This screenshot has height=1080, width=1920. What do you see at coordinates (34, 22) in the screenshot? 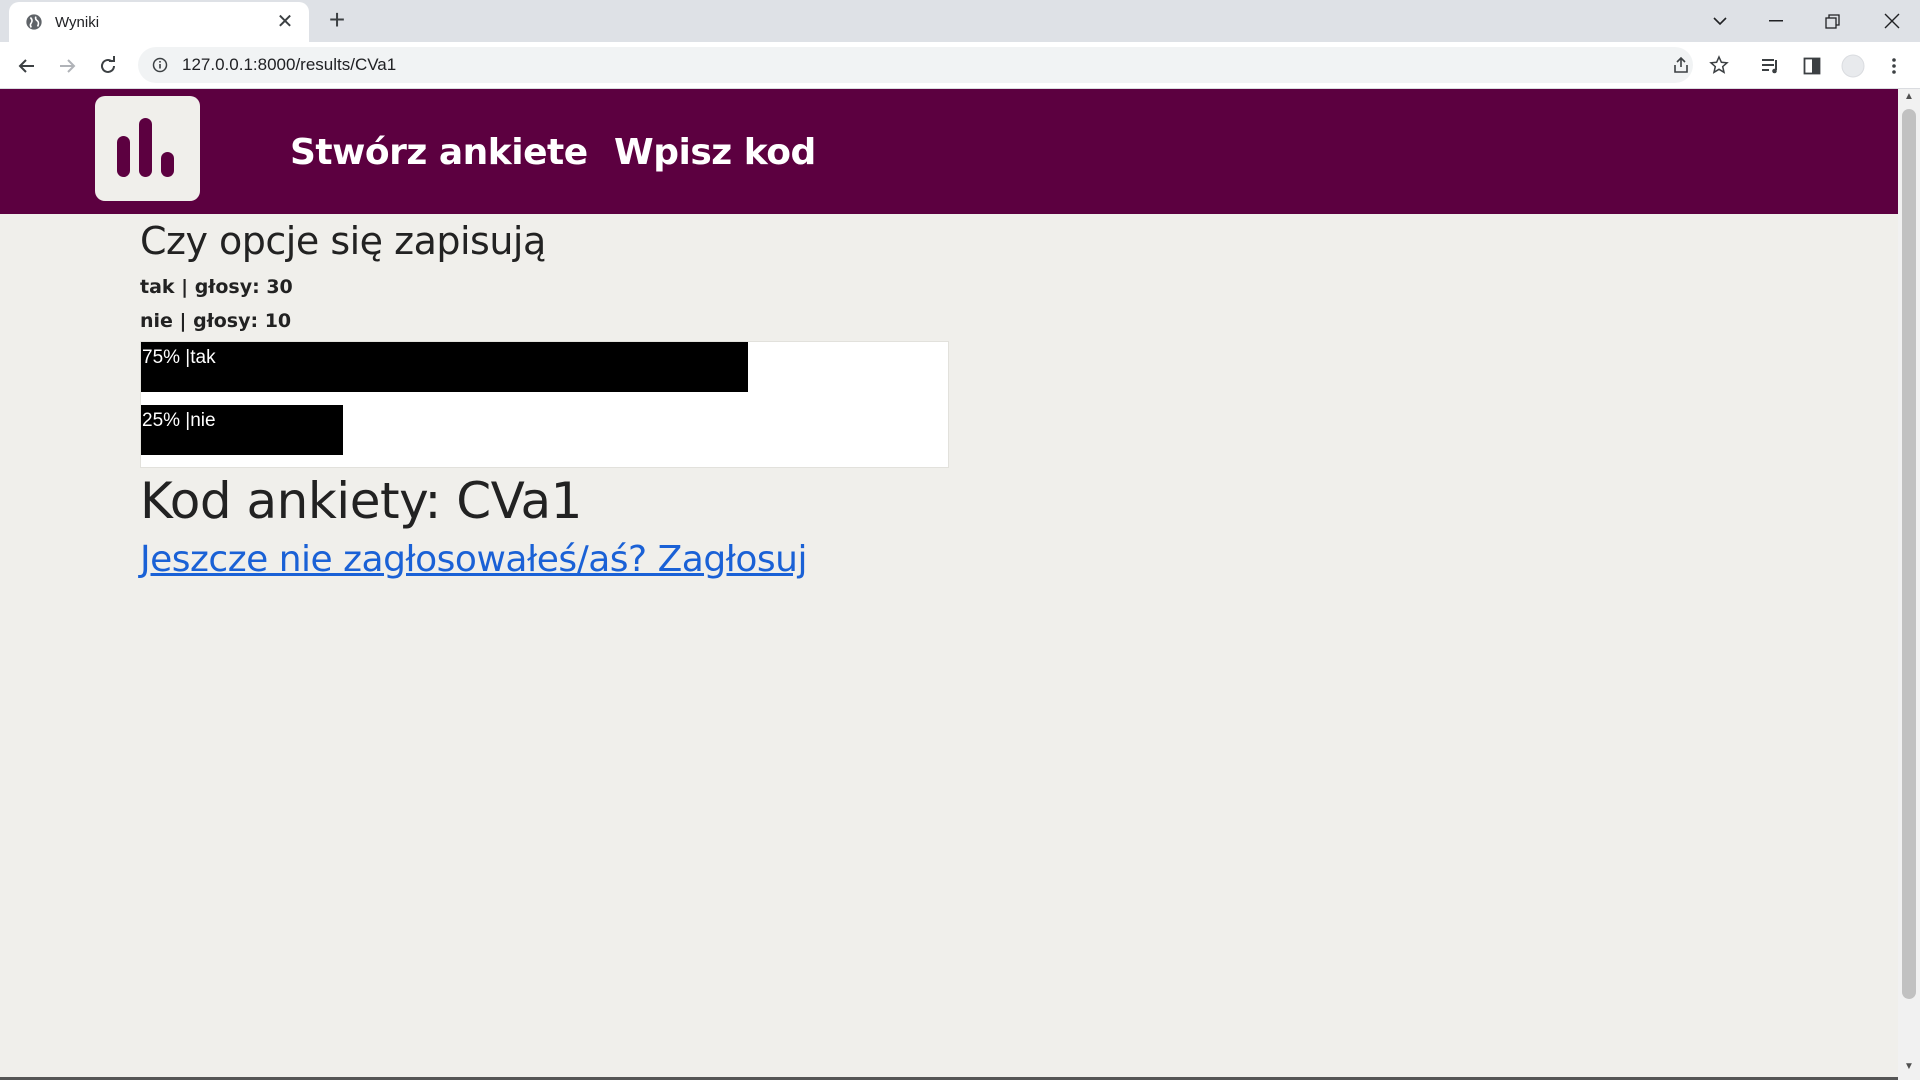
I see `globe-icon` at bounding box center [34, 22].